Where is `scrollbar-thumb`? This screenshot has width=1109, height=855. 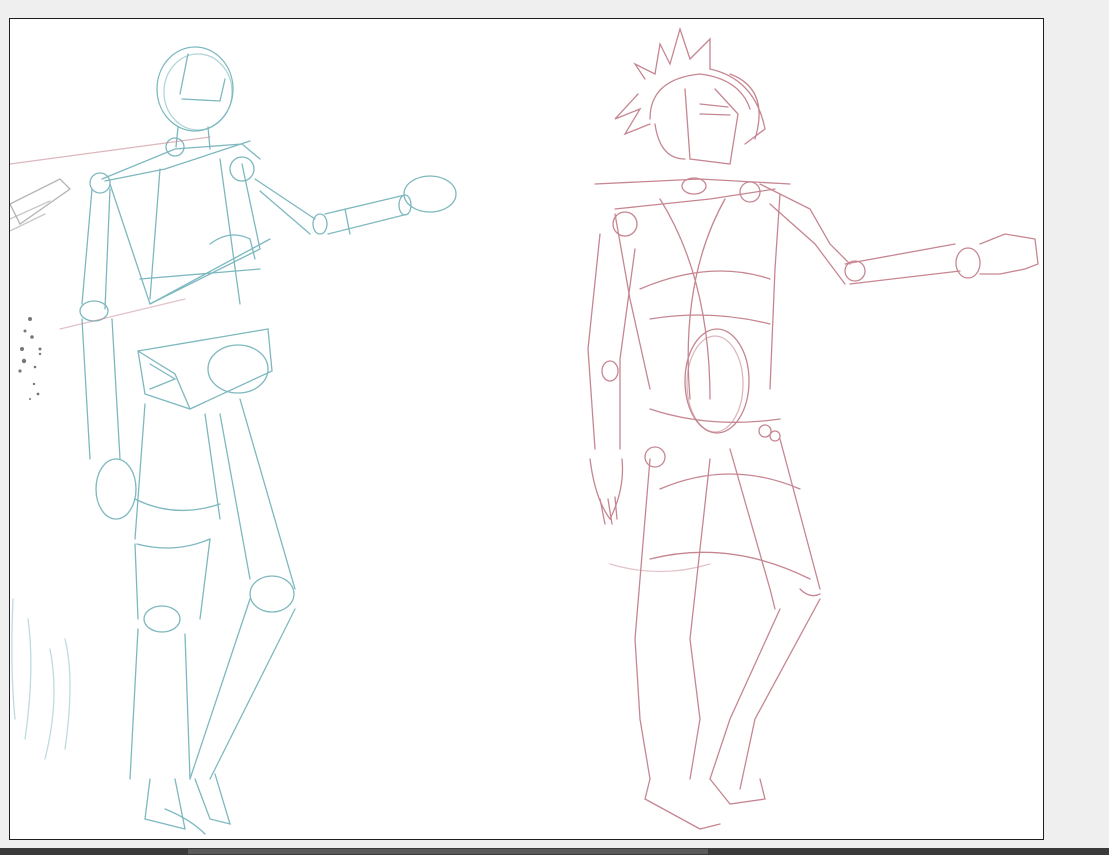 scrollbar-thumb is located at coordinates (448, 851).